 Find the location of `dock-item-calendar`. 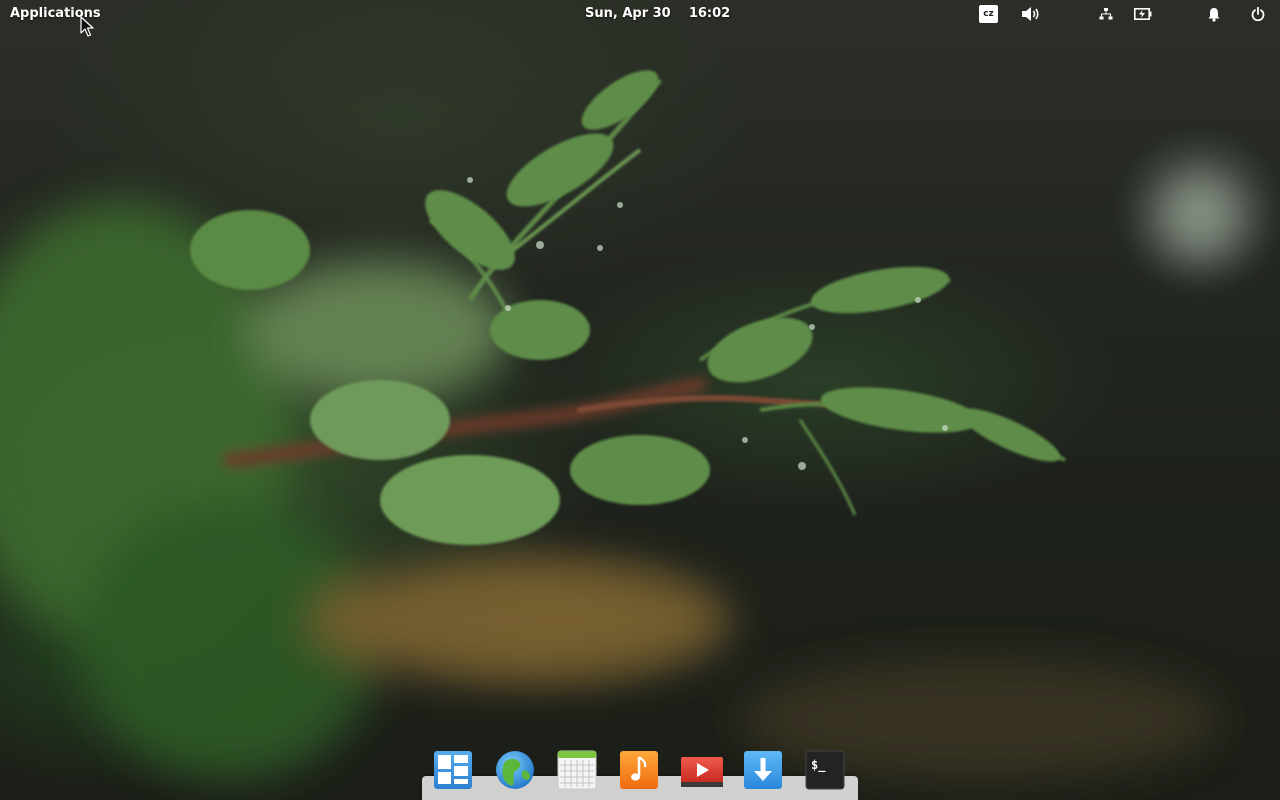

dock-item-calendar is located at coordinates (577, 770).